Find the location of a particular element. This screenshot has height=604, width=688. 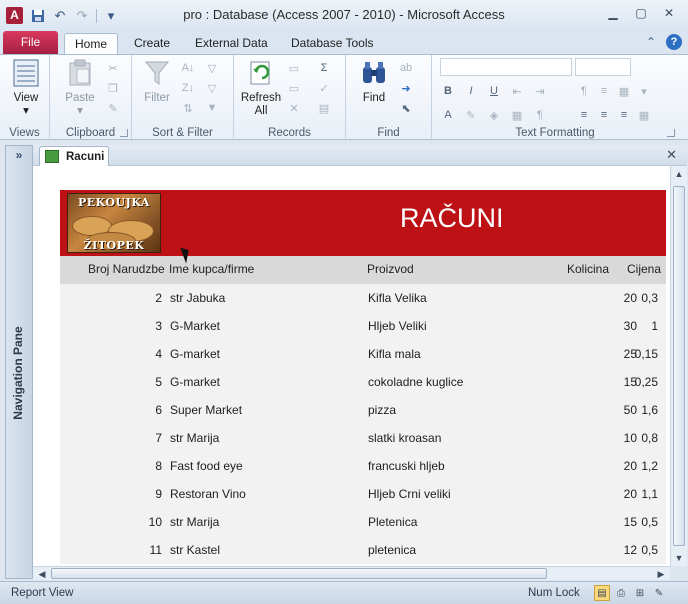

table-row: 6 Super Market pizza 50 1,6 is located at coordinates (363, 410).